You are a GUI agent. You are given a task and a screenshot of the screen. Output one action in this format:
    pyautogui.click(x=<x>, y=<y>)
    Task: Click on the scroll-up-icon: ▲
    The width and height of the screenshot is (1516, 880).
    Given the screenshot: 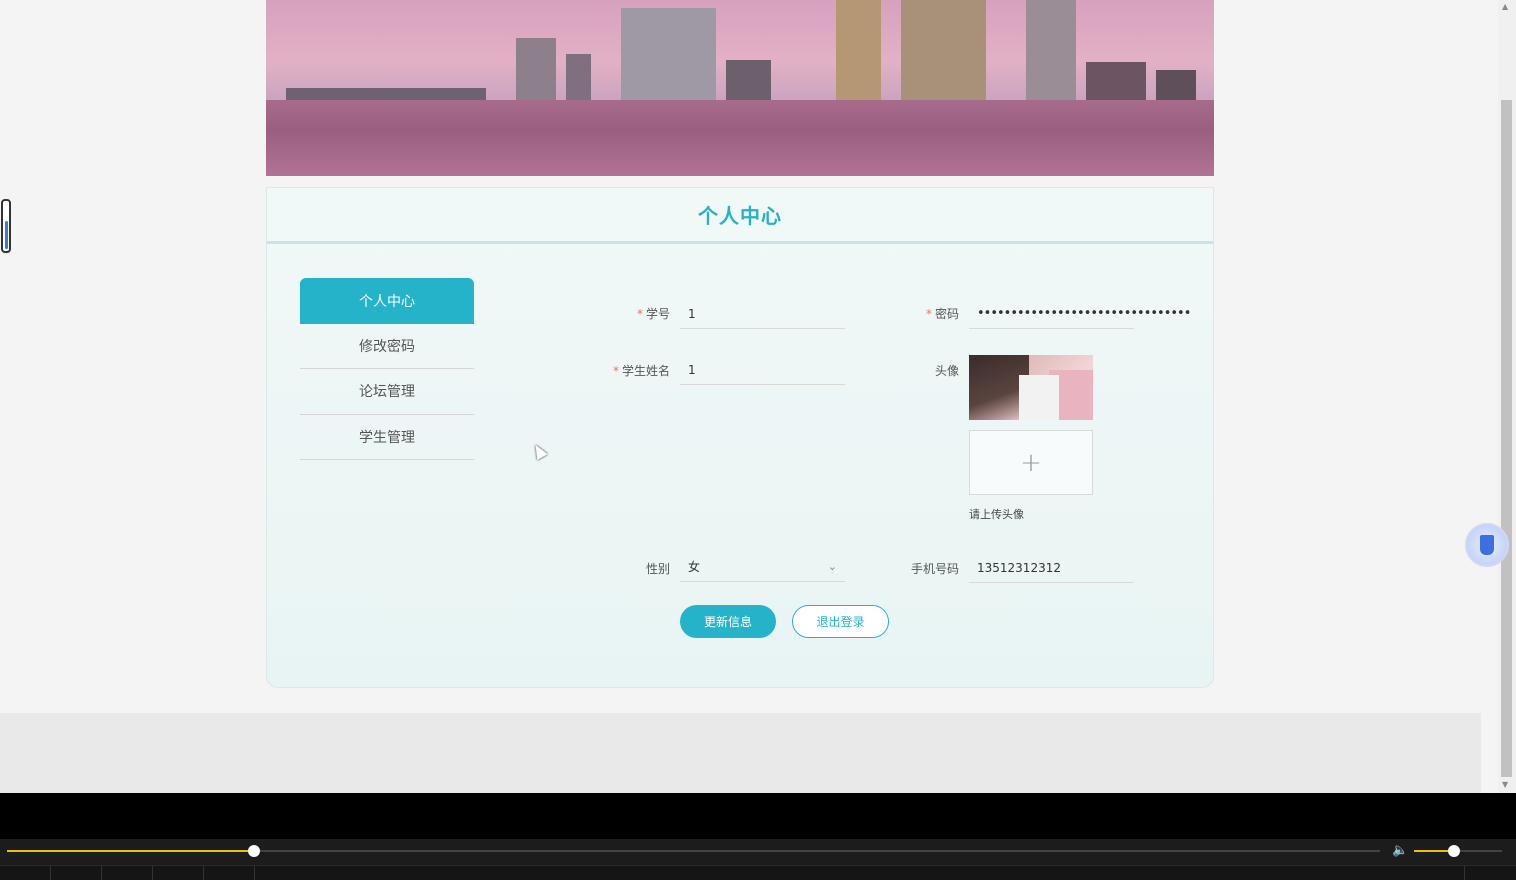 What is the action you would take?
    pyautogui.click(x=1505, y=6)
    